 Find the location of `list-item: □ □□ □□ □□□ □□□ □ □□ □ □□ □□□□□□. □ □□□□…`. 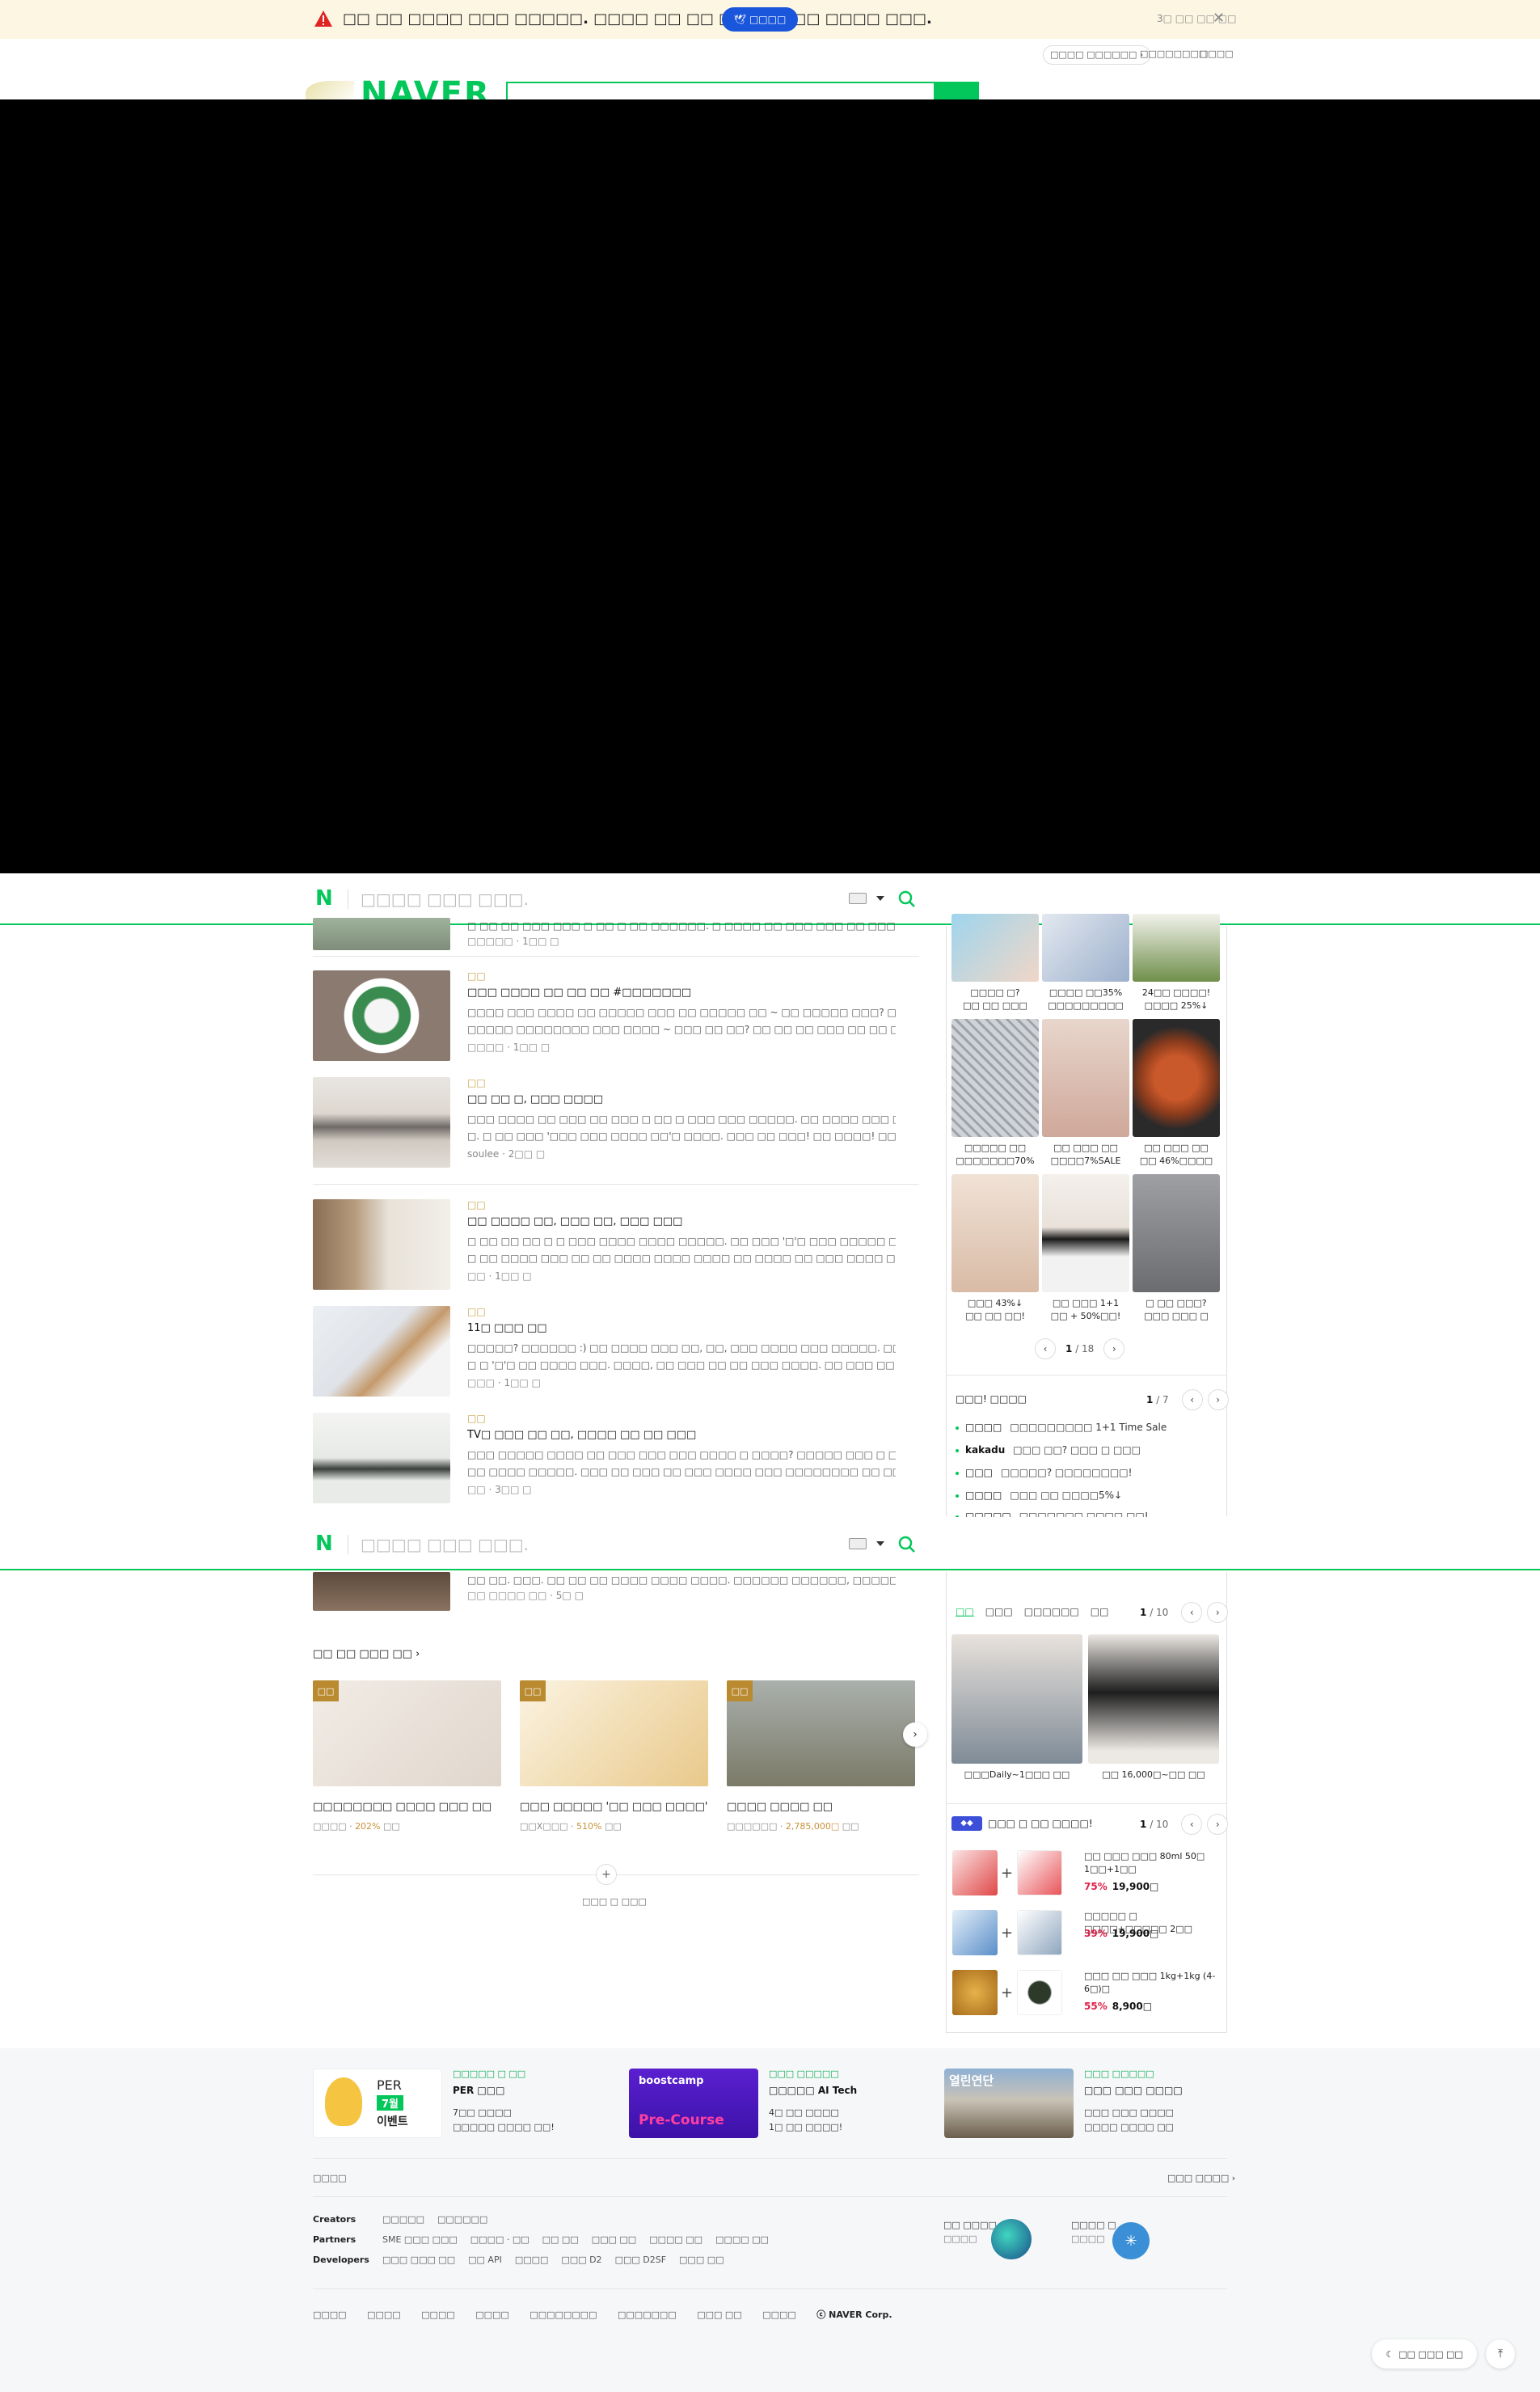

list-item: □ □□ □□ □□□ □□□ □ □□ □ □□ □□□□□□. □ □□□□… is located at coordinates (616, 934).